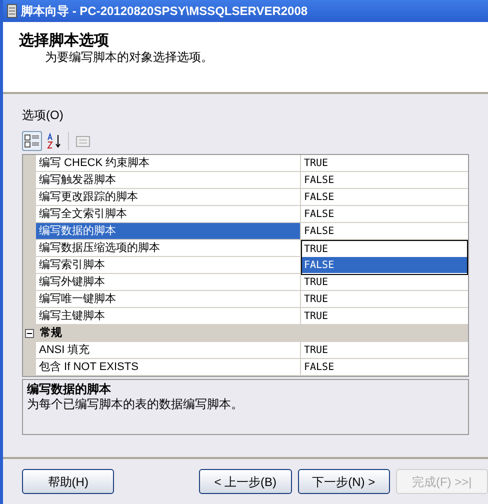 This screenshot has height=504, width=488. Describe the element at coordinates (129, 57) in the screenshot. I see `page-subtitle: 为要编写脚本的对象选择选项。` at that location.